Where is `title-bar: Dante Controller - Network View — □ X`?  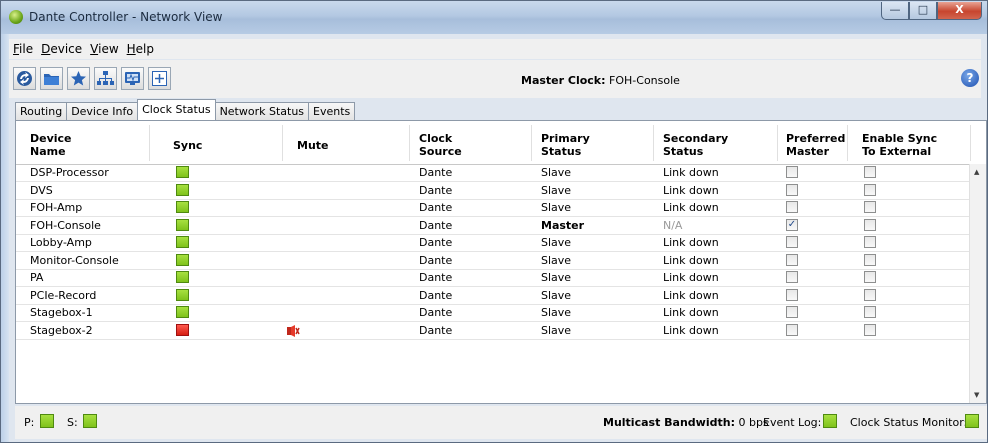
title-bar: Dante Controller - Network View — □ X is located at coordinates (494, 17).